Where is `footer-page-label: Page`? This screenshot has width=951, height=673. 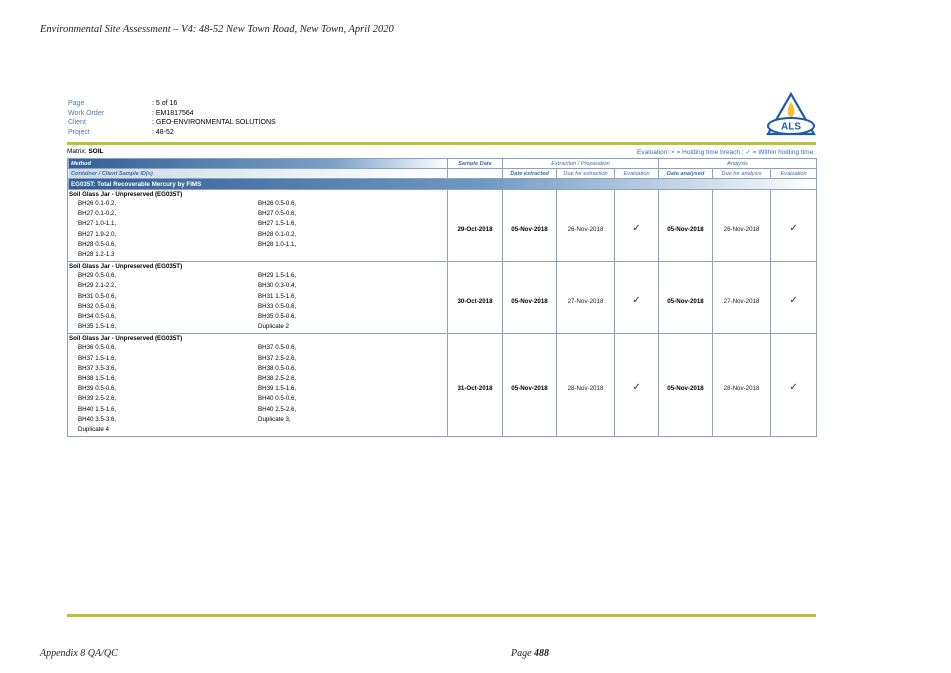
footer-page-label: Page is located at coordinates (521, 653).